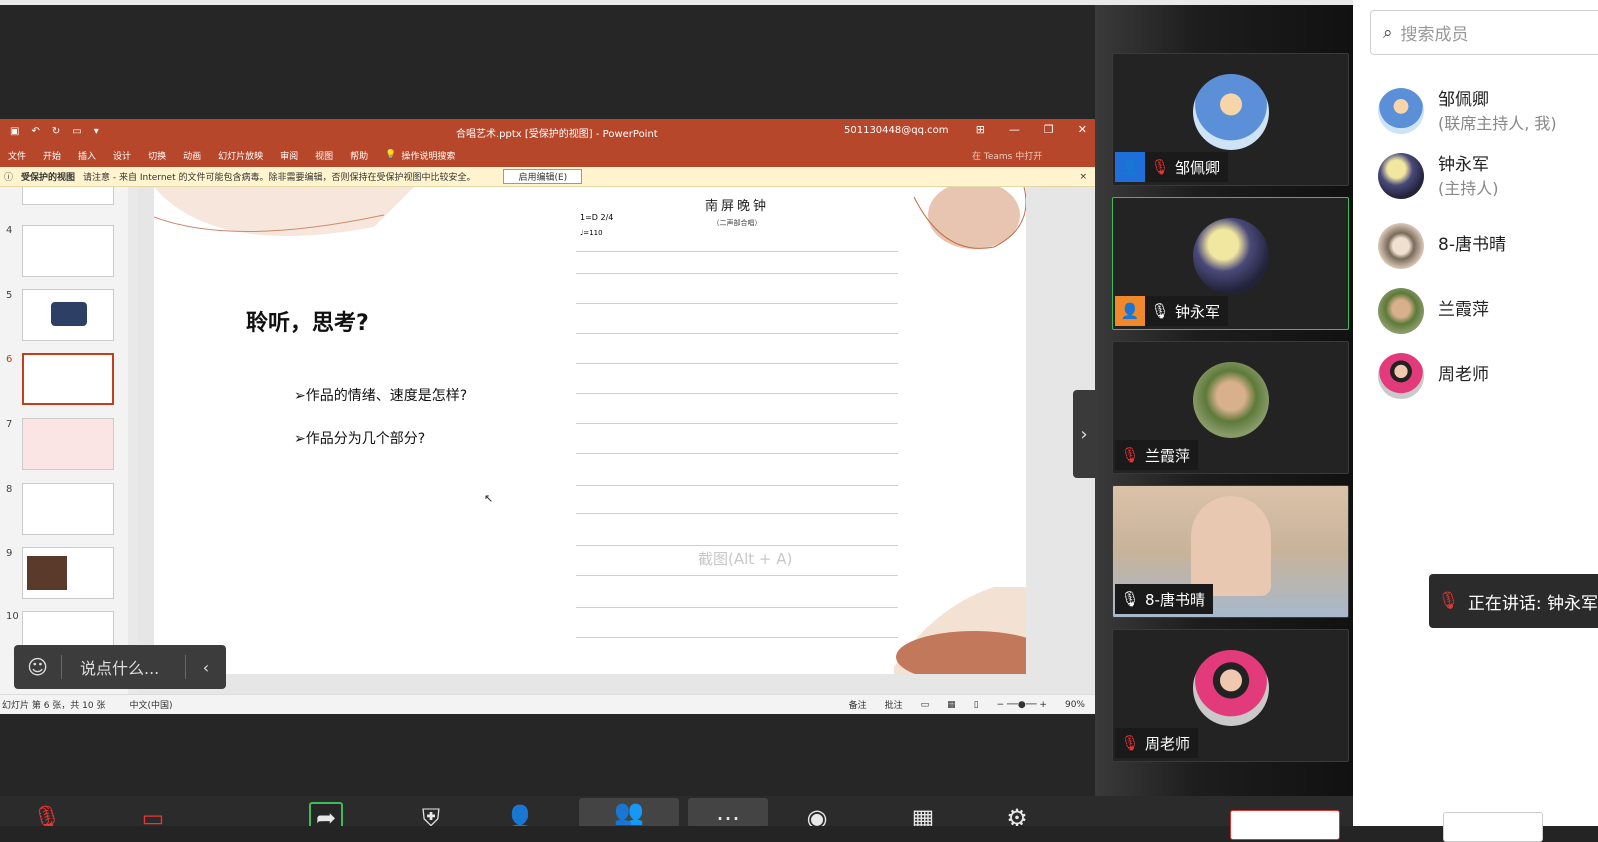  What do you see at coordinates (858, 704) in the screenshot?
I see `notes-button: 备注` at bounding box center [858, 704].